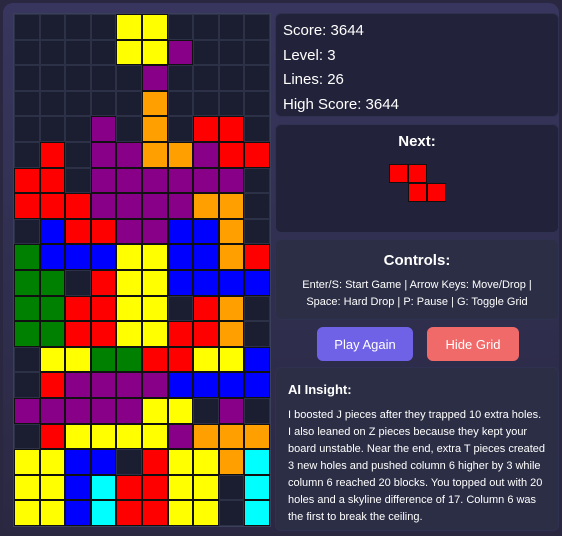  I want to click on lines-display: Lines: 26, so click(313, 79).